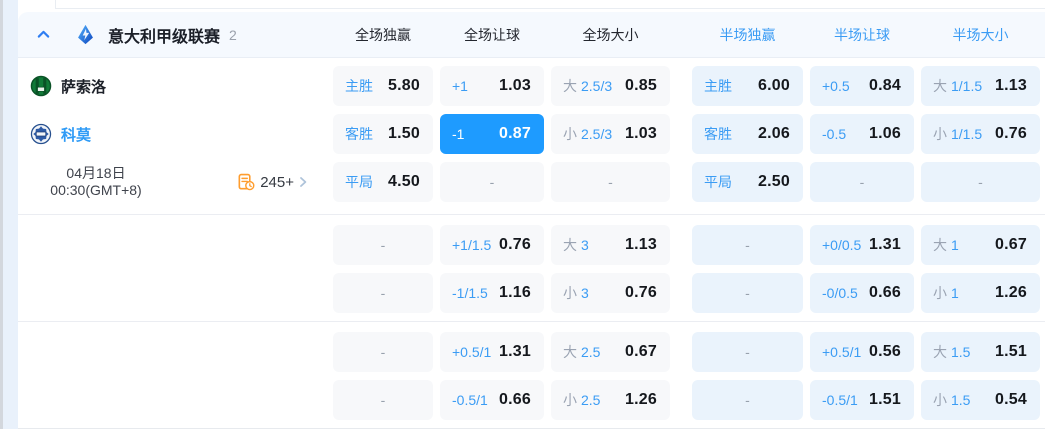 The image size is (1045, 429). I want to click on odds-cell: 小 1/1.5 0.76, so click(980, 134).